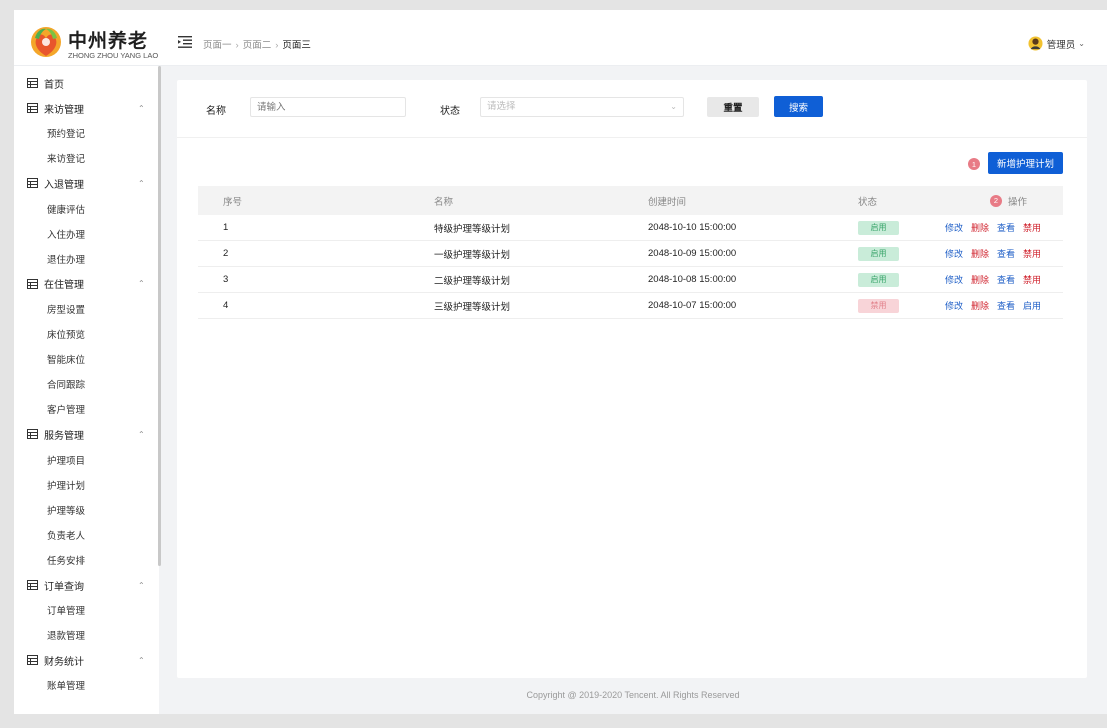 This screenshot has height=728, width=1107. I want to click on sidebar-item: 健康评估, so click(86, 209).